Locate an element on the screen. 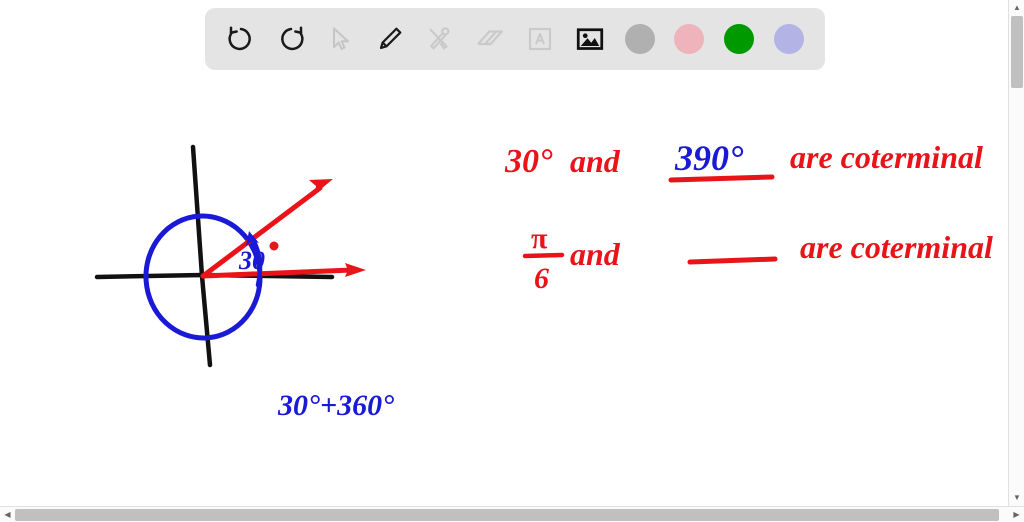 This screenshot has width=1024, height=522. pen-icon is located at coordinates (390, 39).